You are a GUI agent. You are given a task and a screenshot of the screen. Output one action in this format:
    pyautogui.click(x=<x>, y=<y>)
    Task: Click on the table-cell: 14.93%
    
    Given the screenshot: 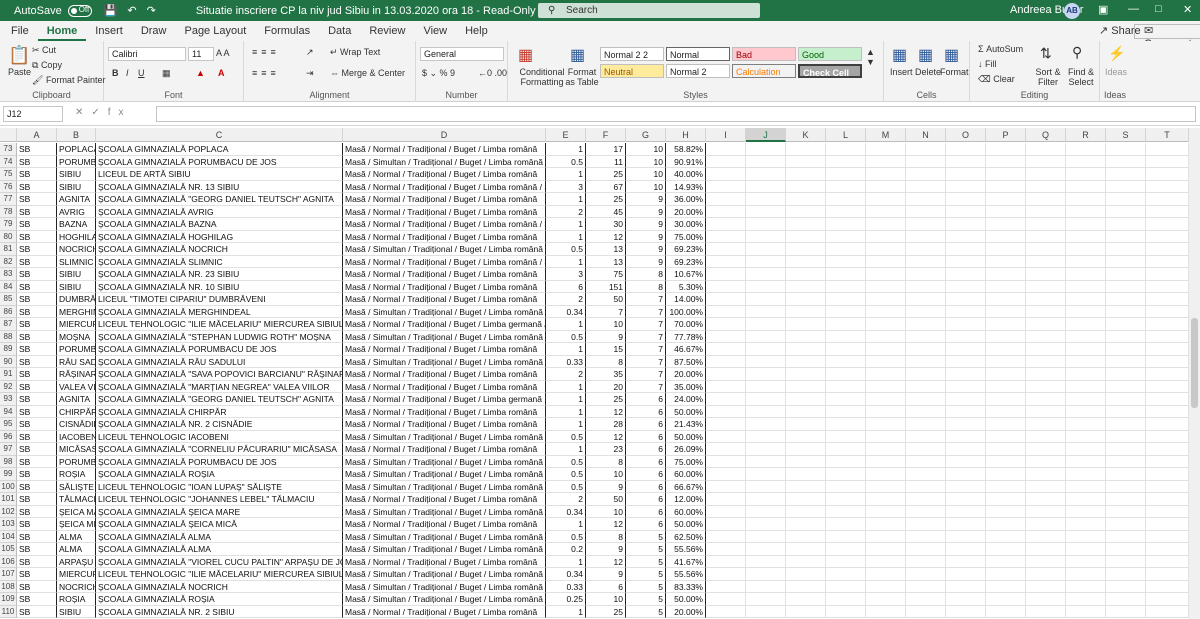 What is the action you would take?
    pyautogui.click(x=686, y=186)
    